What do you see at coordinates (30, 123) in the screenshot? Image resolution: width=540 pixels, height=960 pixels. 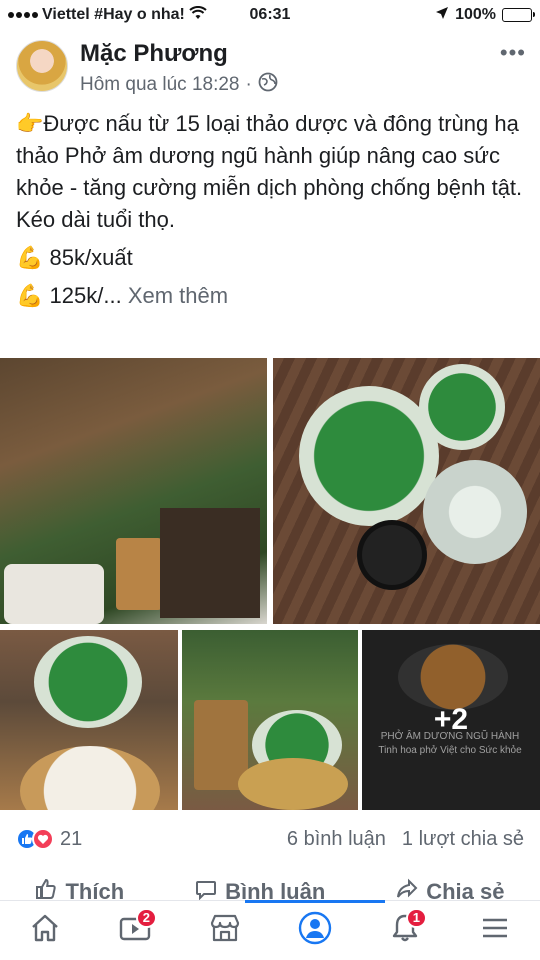 I see `pointing-emoji: 👉` at bounding box center [30, 123].